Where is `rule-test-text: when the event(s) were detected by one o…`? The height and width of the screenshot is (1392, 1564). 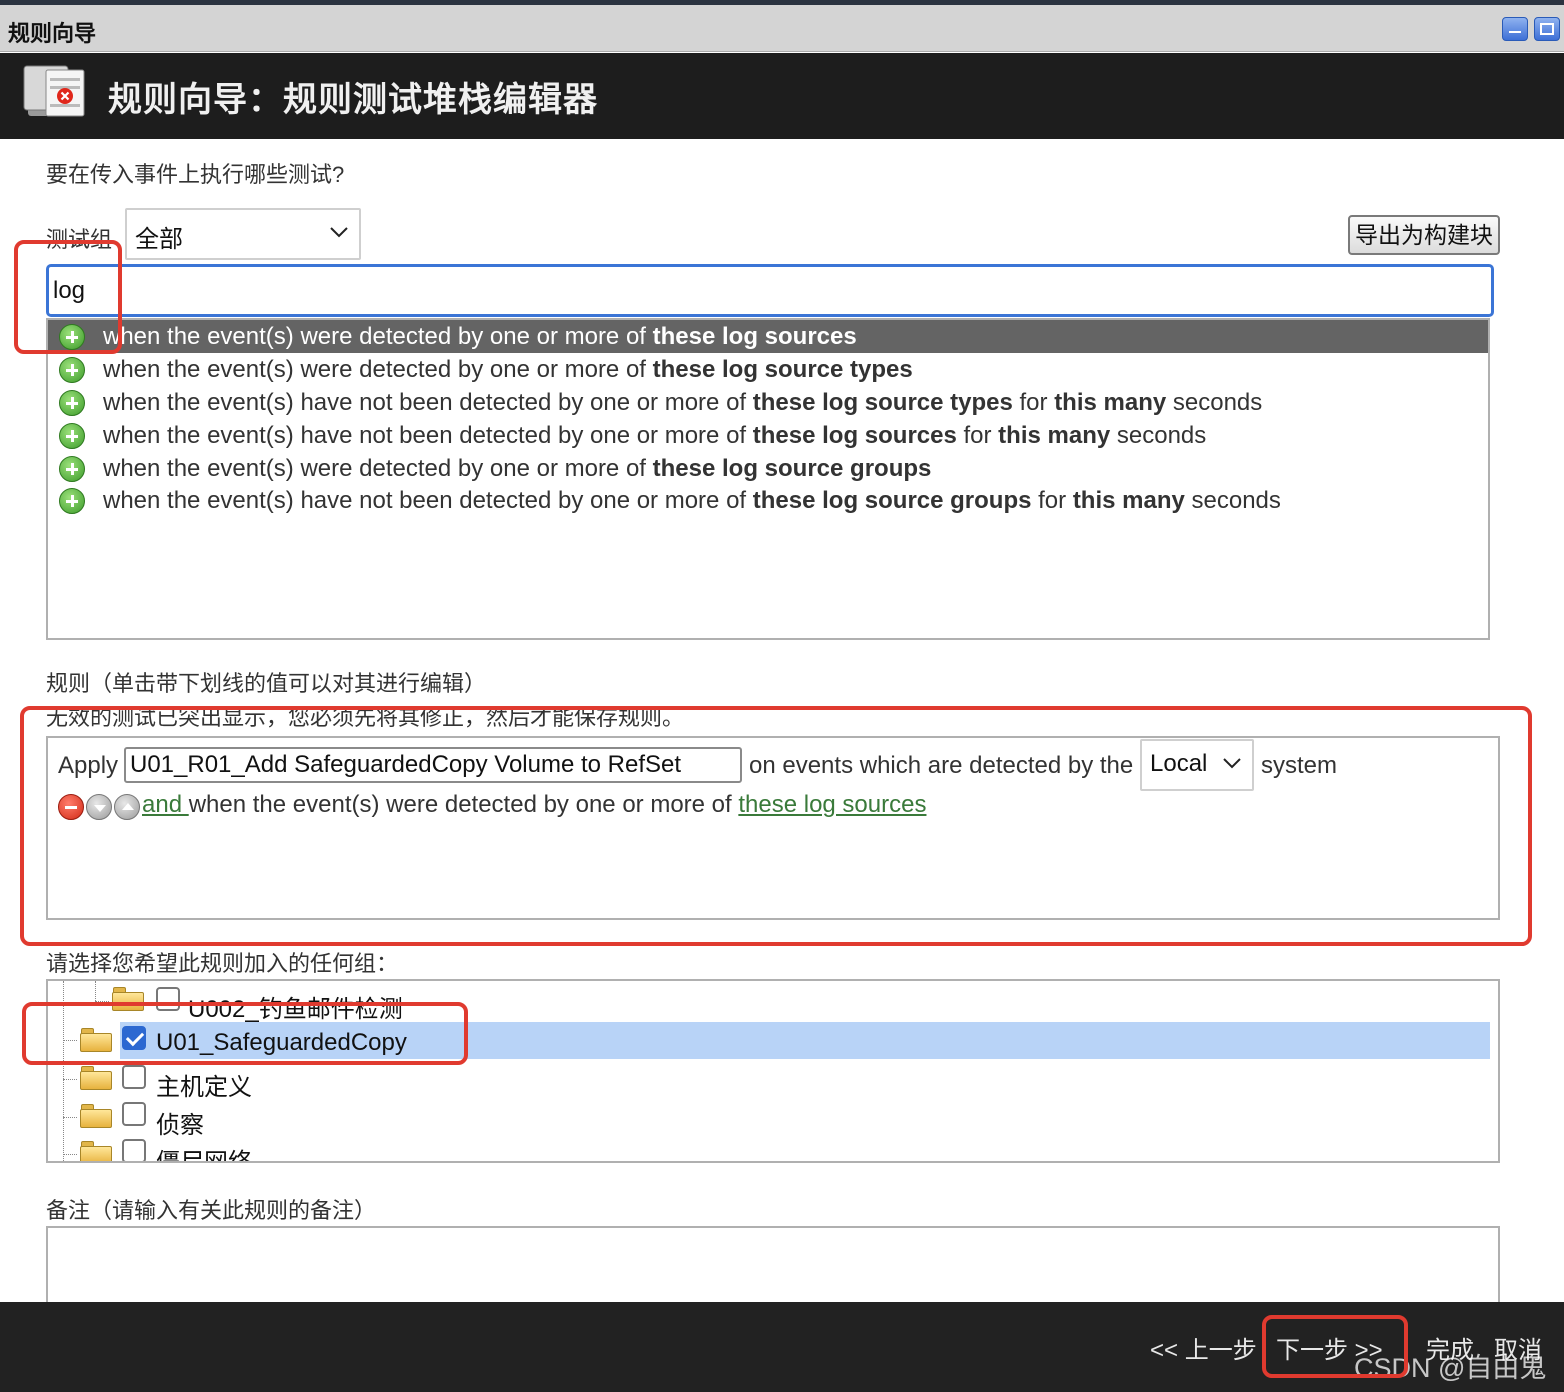 rule-test-text: when the event(s) were detected by one o… is located at coordinates (463, 804).